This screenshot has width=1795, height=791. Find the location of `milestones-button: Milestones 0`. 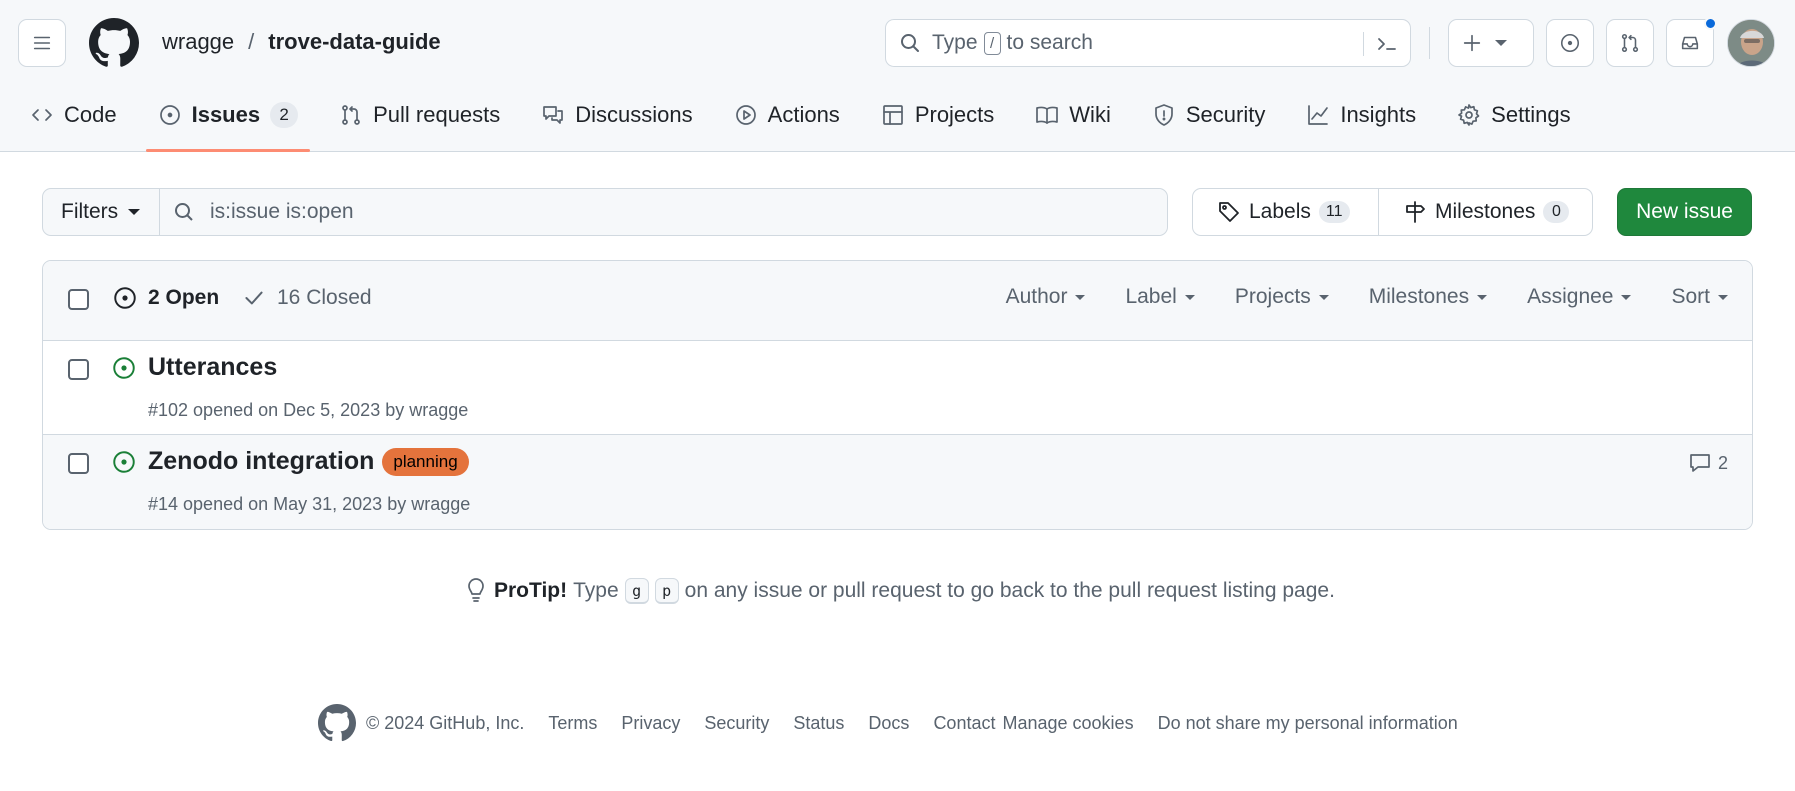

milestones-button: Milestones 0 is located at coordinates (1474, 212).